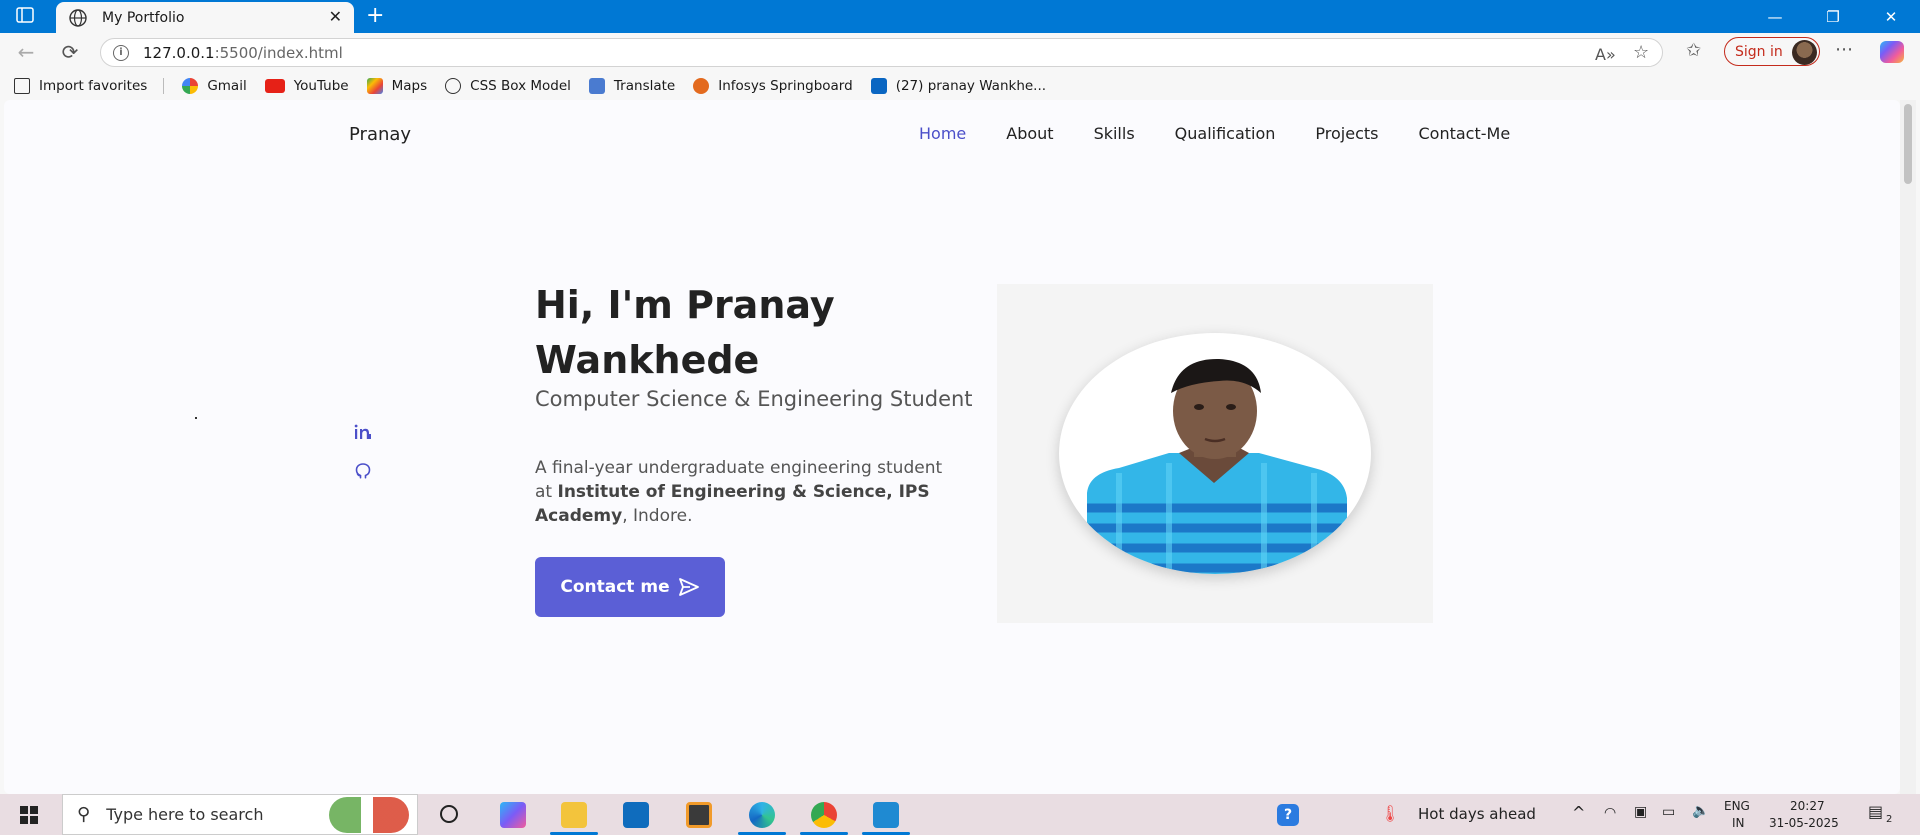  What do you see at coordinates (1610, 813) in the screenshot?
I see `network-icon: ◠` at bounding box center [1610, 813].